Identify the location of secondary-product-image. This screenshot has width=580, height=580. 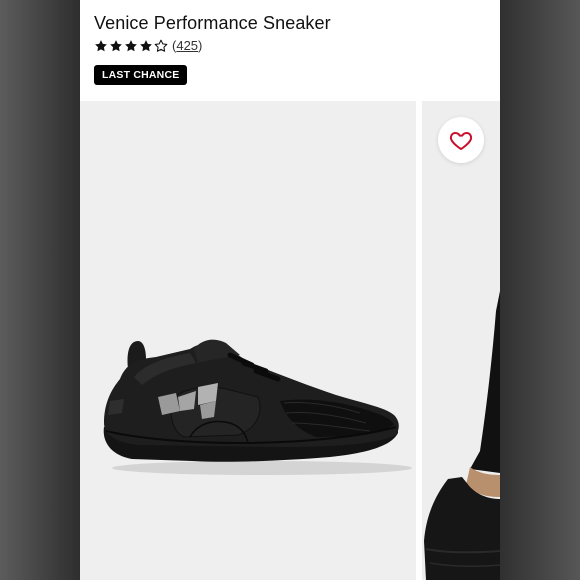
(461, 340).